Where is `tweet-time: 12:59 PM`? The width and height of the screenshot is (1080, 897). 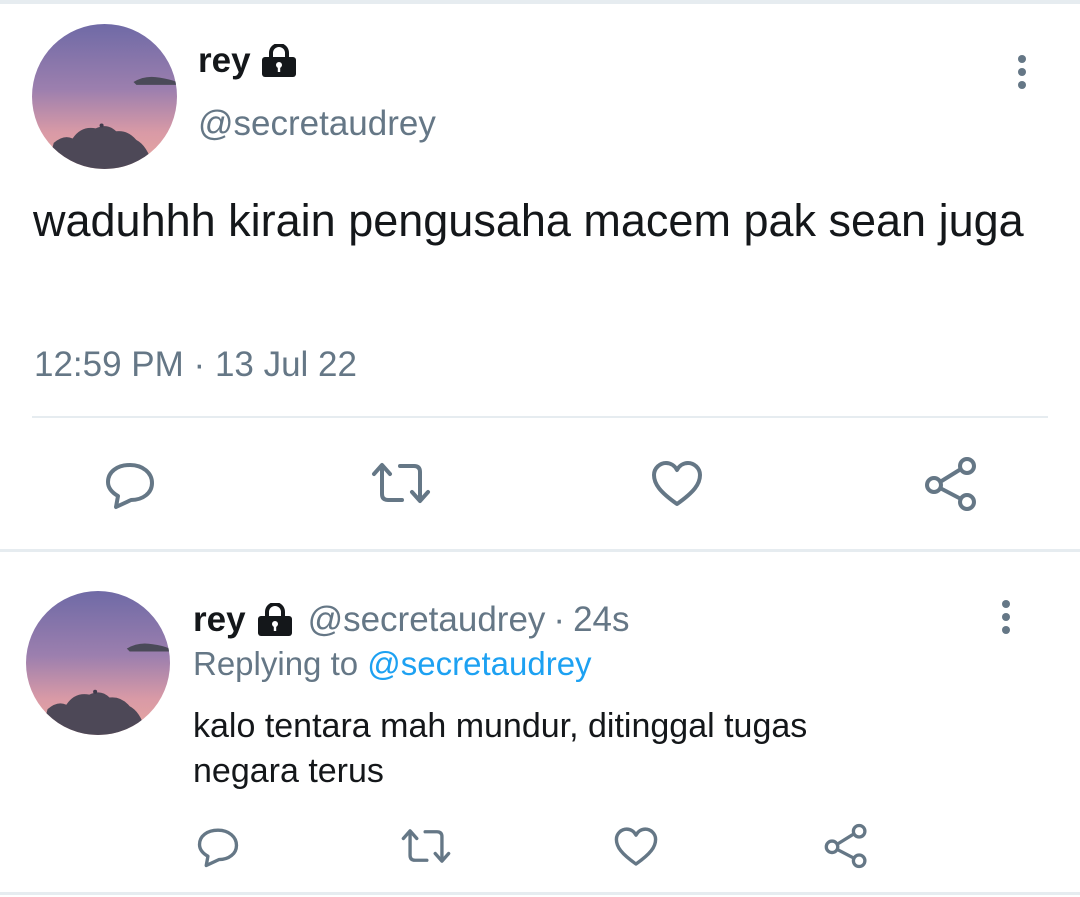 tweet-time: 12:59 PM is located at coordinates (109, 364).